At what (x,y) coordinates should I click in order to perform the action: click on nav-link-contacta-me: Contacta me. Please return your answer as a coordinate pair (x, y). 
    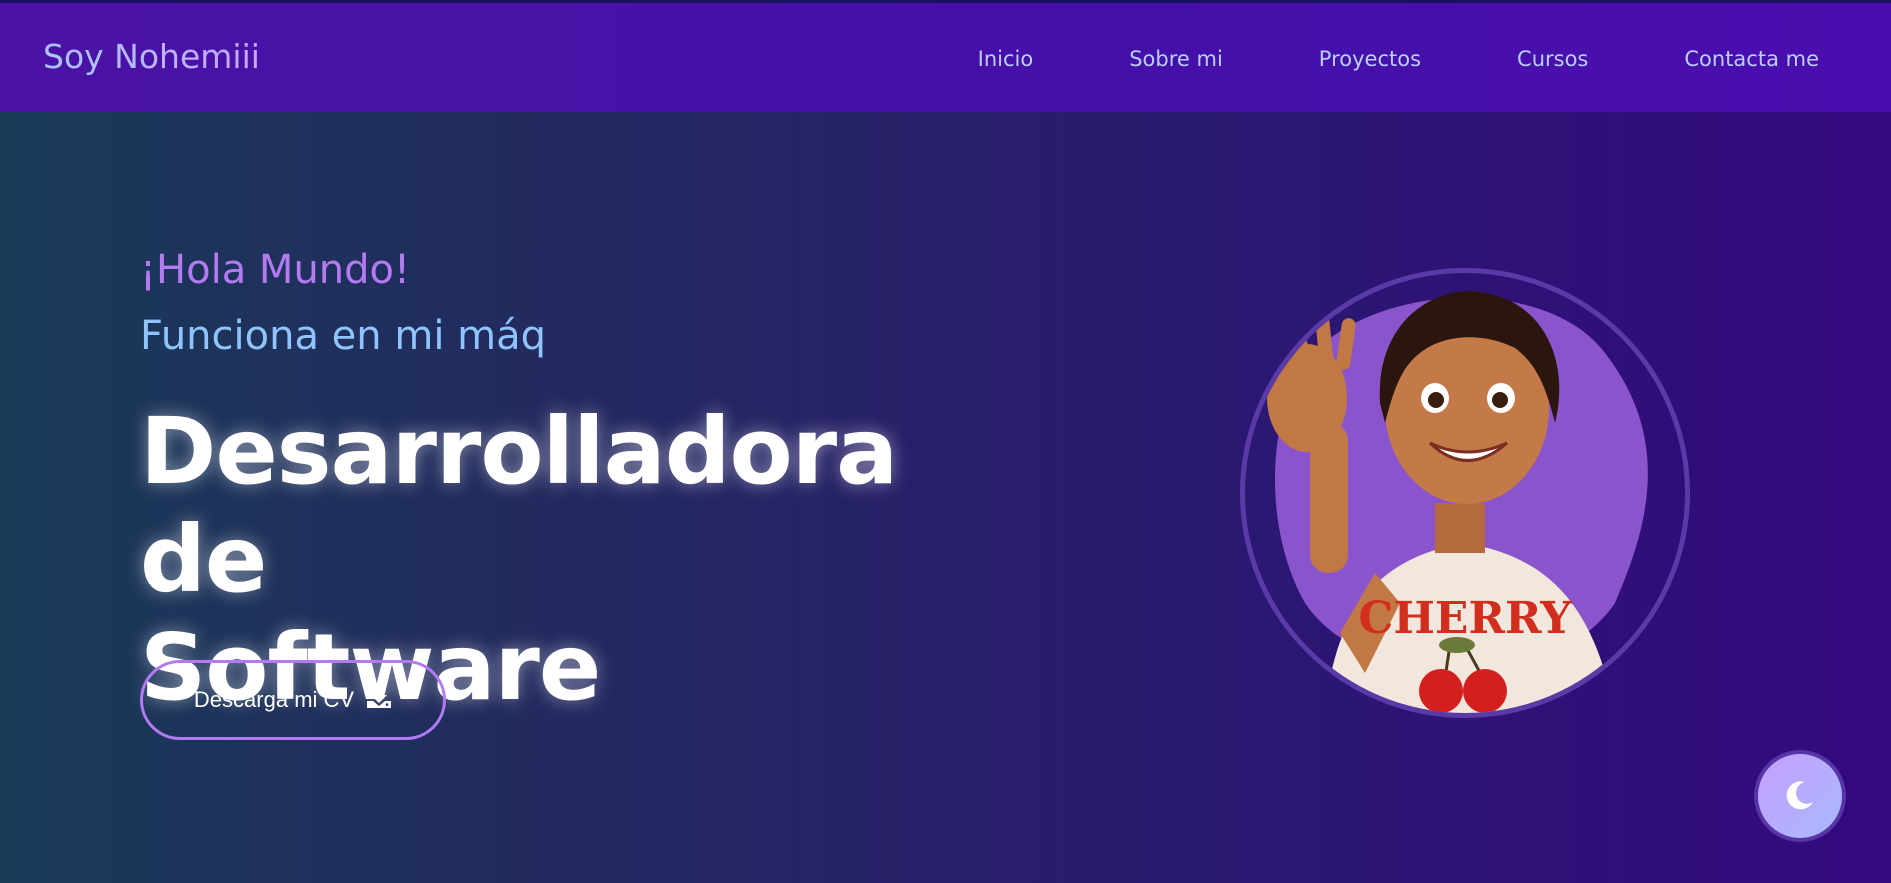
    Looking at the image, I should click on (1751, 59).